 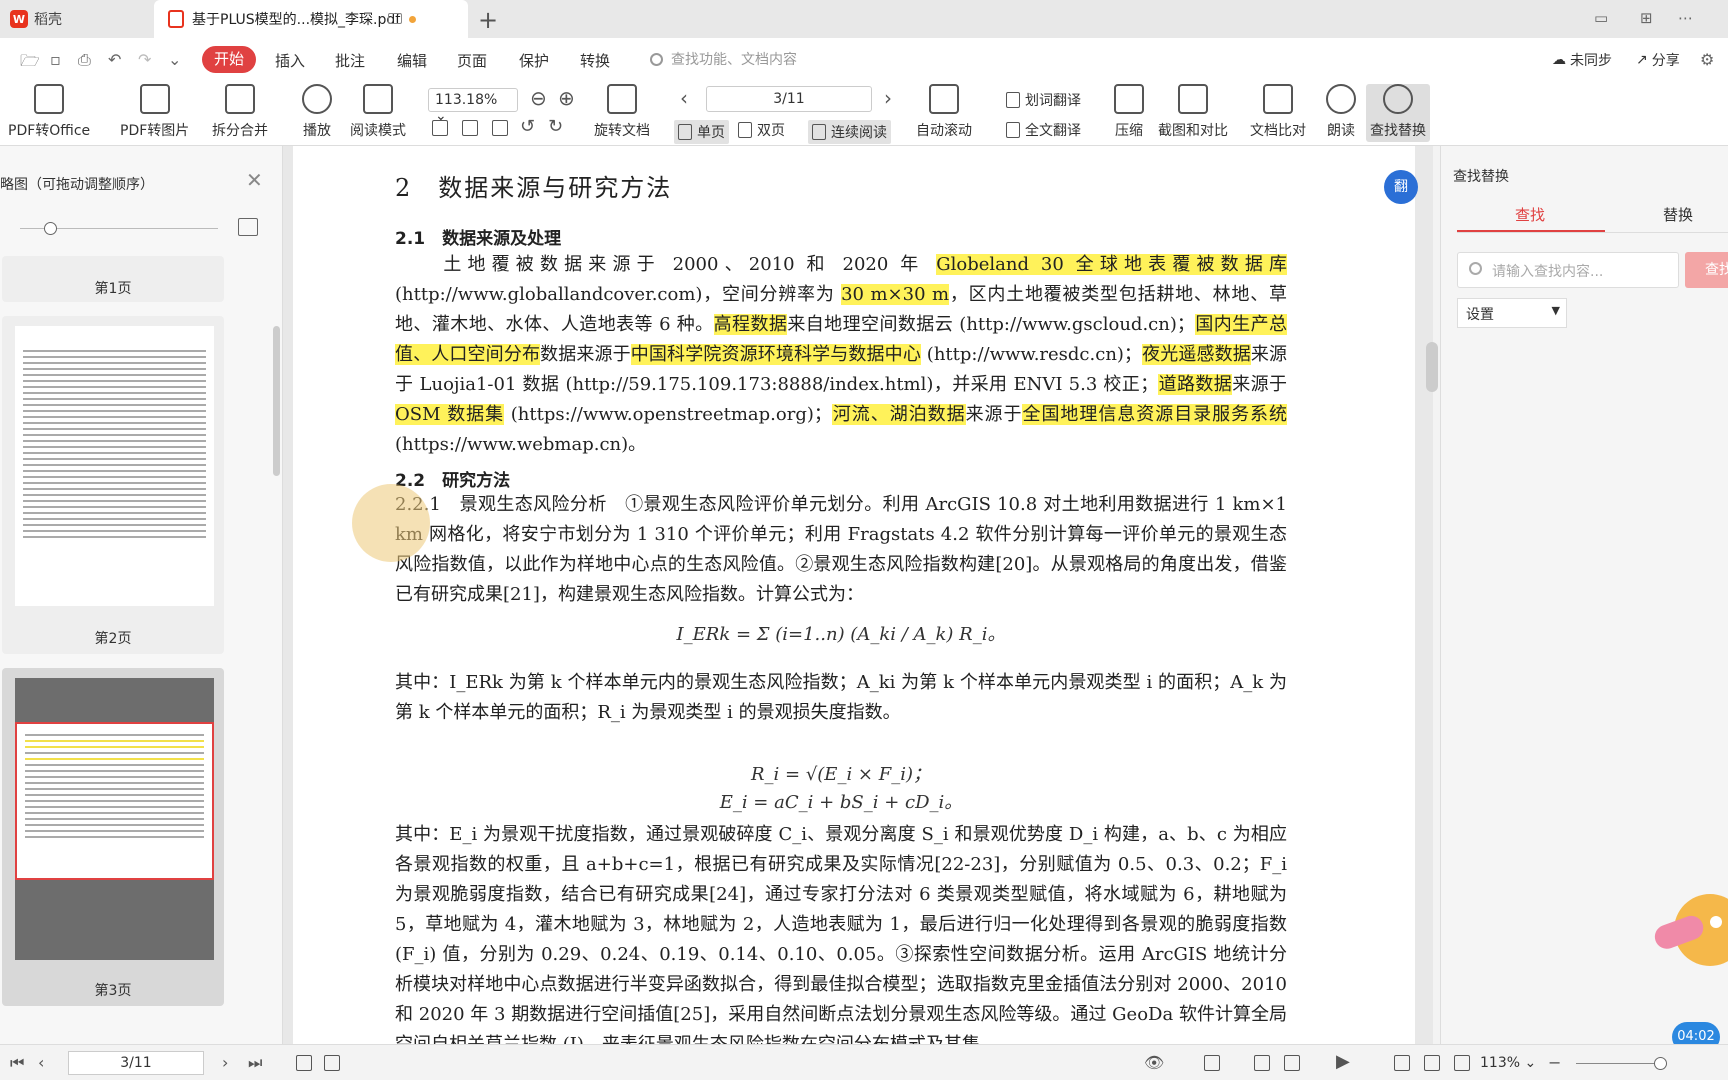 I want to click on translate-float-button: 翻, so click(x=1401, y=187).